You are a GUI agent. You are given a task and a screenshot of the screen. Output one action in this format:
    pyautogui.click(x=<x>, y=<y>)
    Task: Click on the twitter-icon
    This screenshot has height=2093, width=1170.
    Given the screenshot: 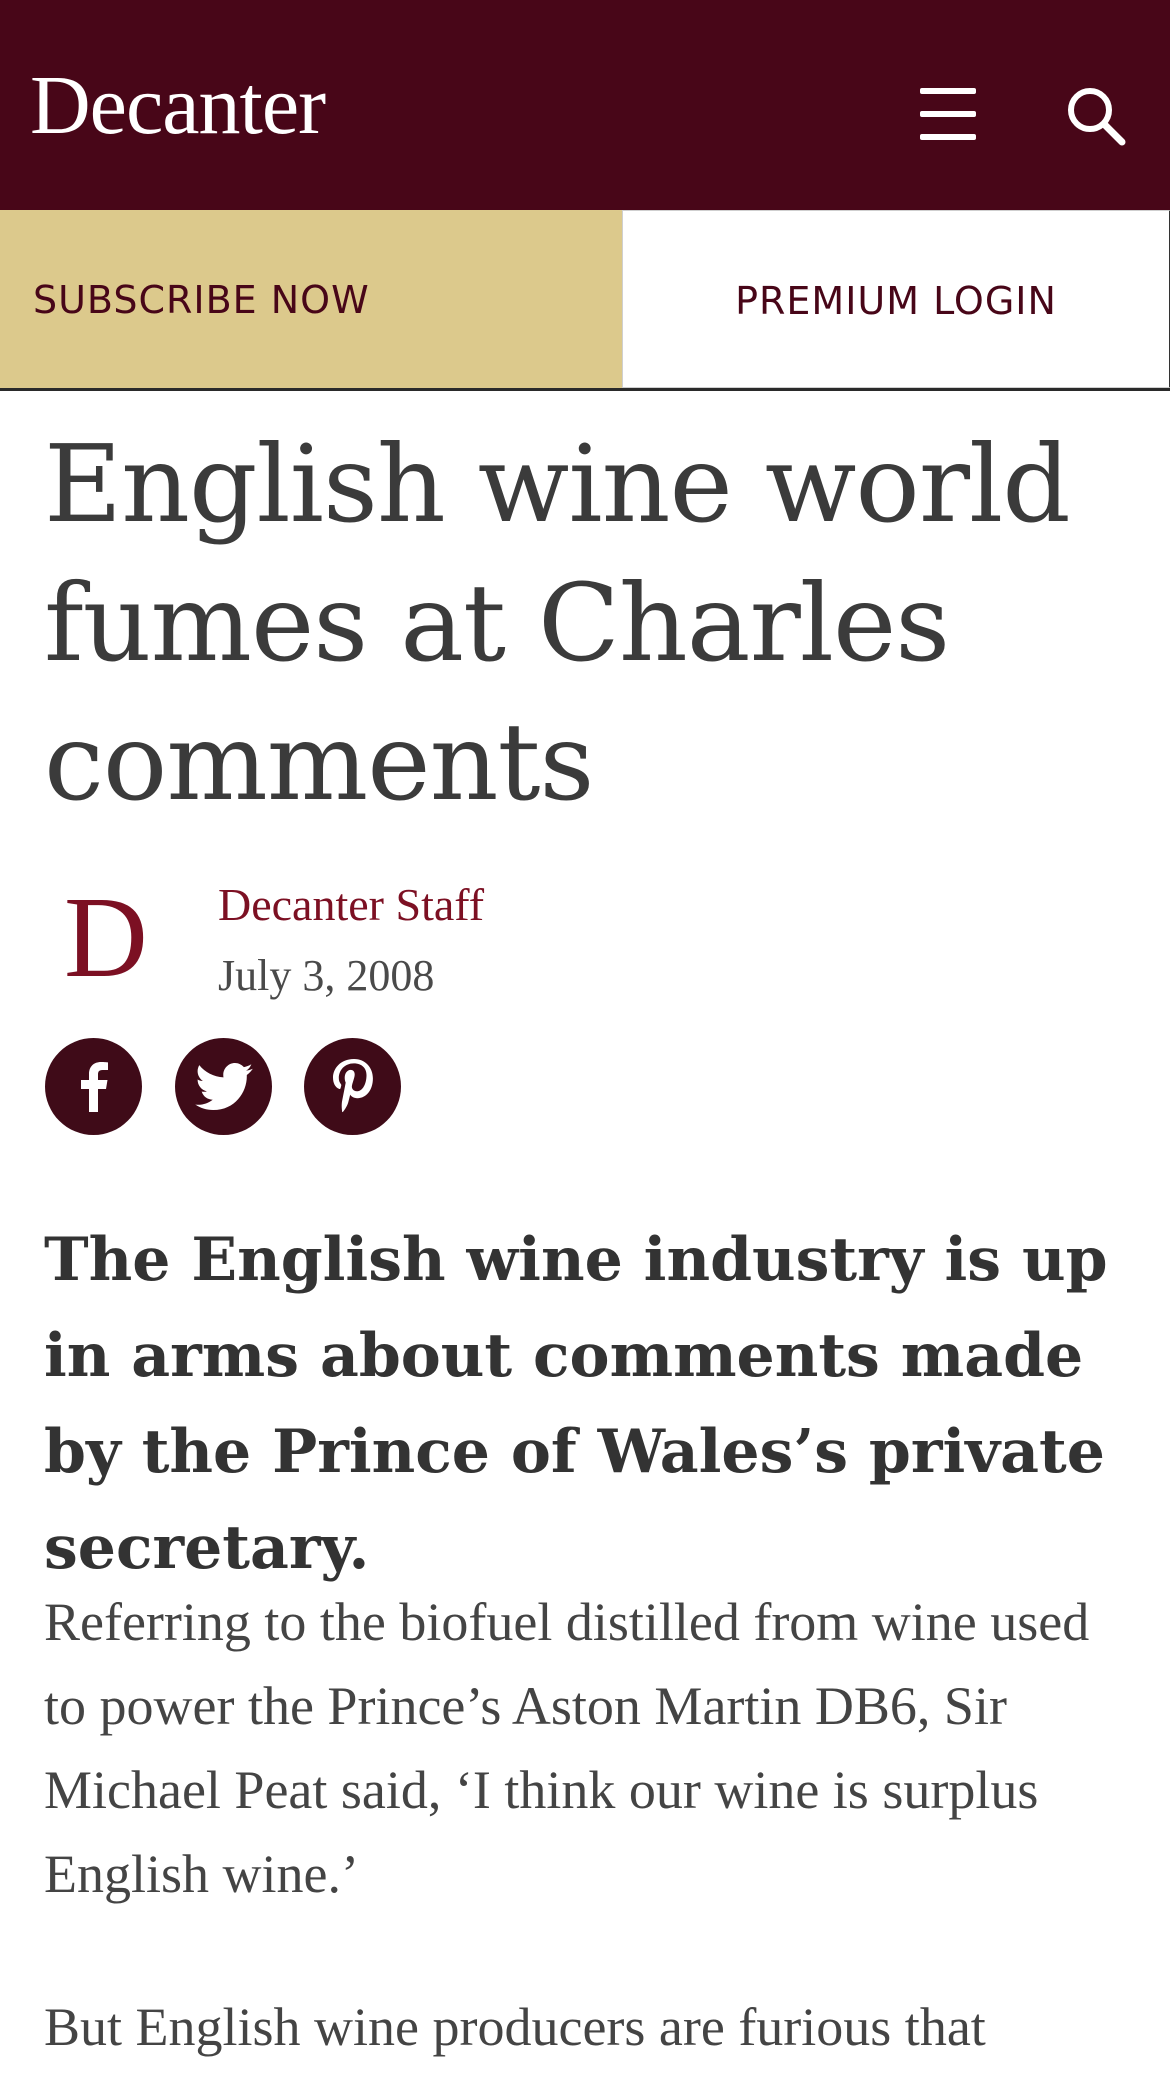 What is the action you would take?
    pyautogui.click(x=223, y=1086)
    